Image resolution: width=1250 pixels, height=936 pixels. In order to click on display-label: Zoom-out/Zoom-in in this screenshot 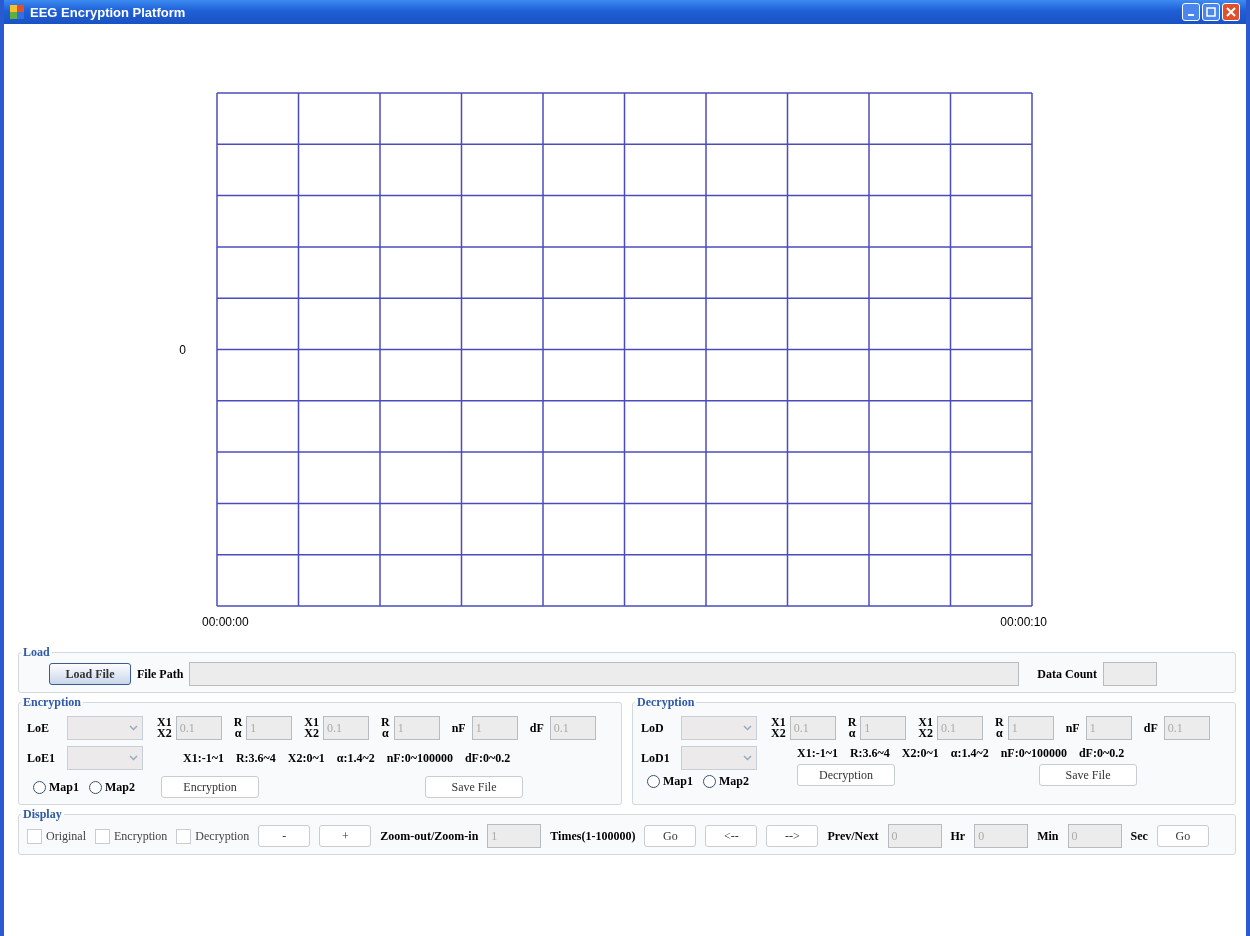, I will do `click(429, 836)`.